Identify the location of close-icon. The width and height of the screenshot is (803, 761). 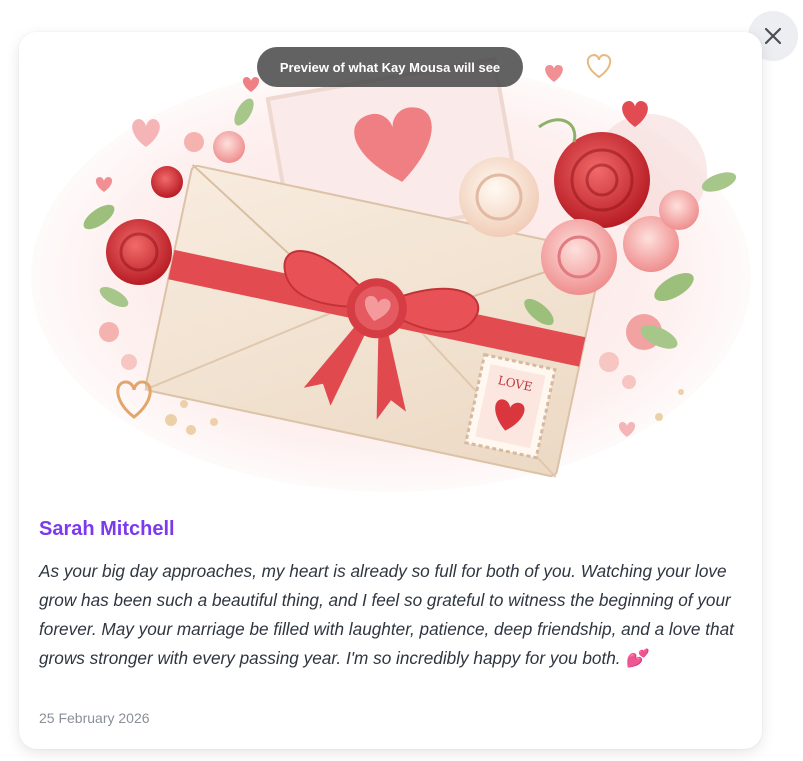
(773, 36).